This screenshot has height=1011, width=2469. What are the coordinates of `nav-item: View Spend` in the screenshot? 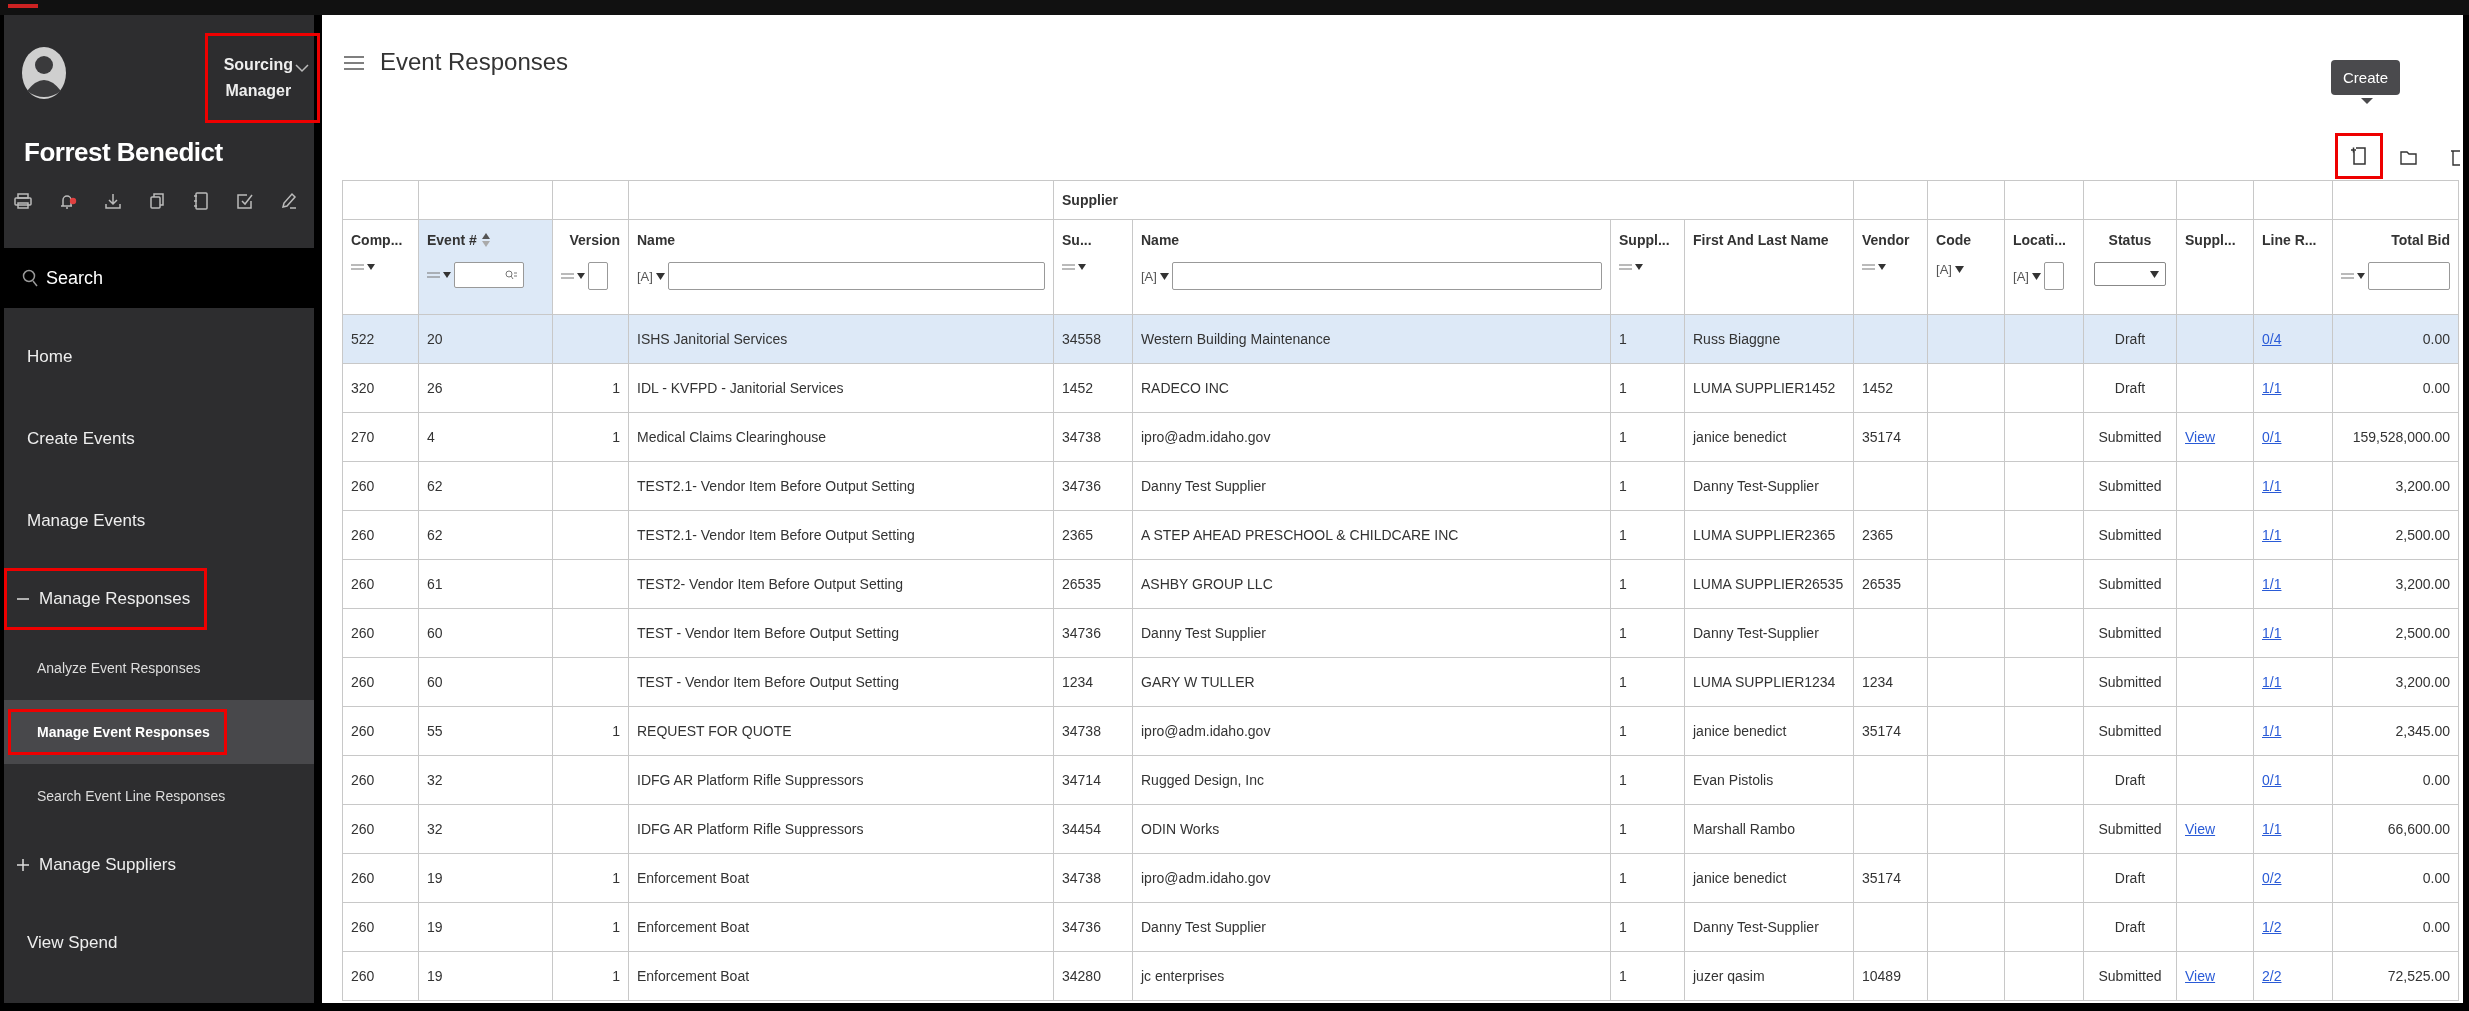 It's located at (69, 943).